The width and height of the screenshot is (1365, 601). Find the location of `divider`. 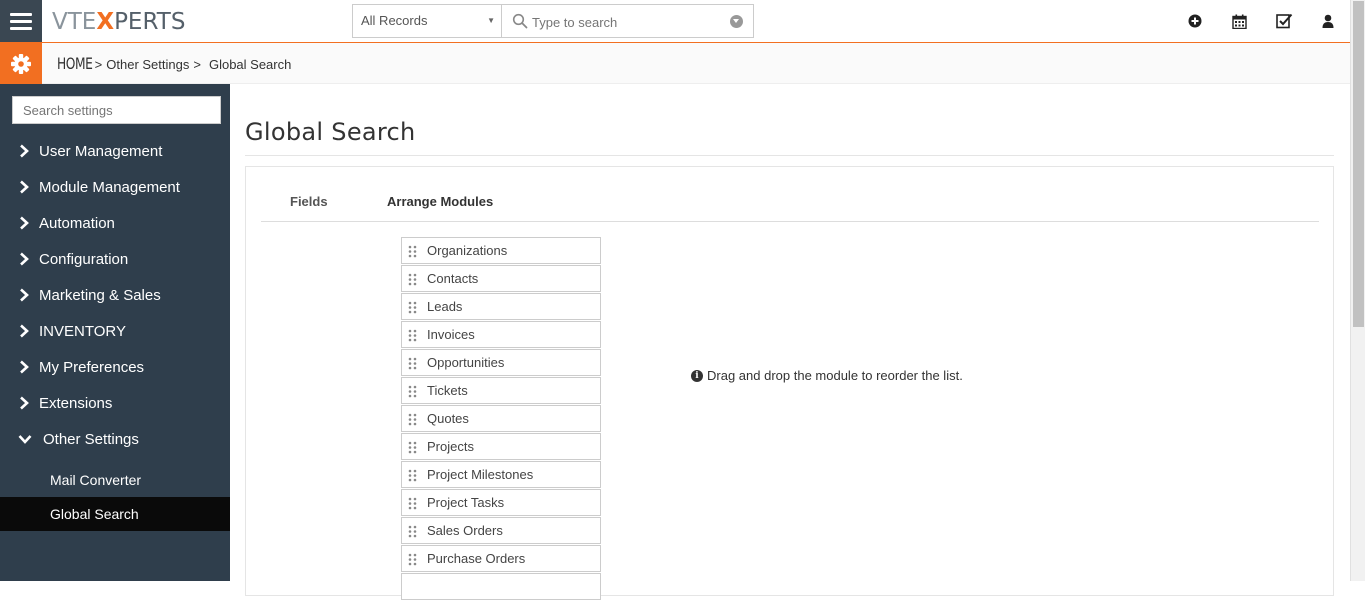

divider is located at coordinates (789, 155).